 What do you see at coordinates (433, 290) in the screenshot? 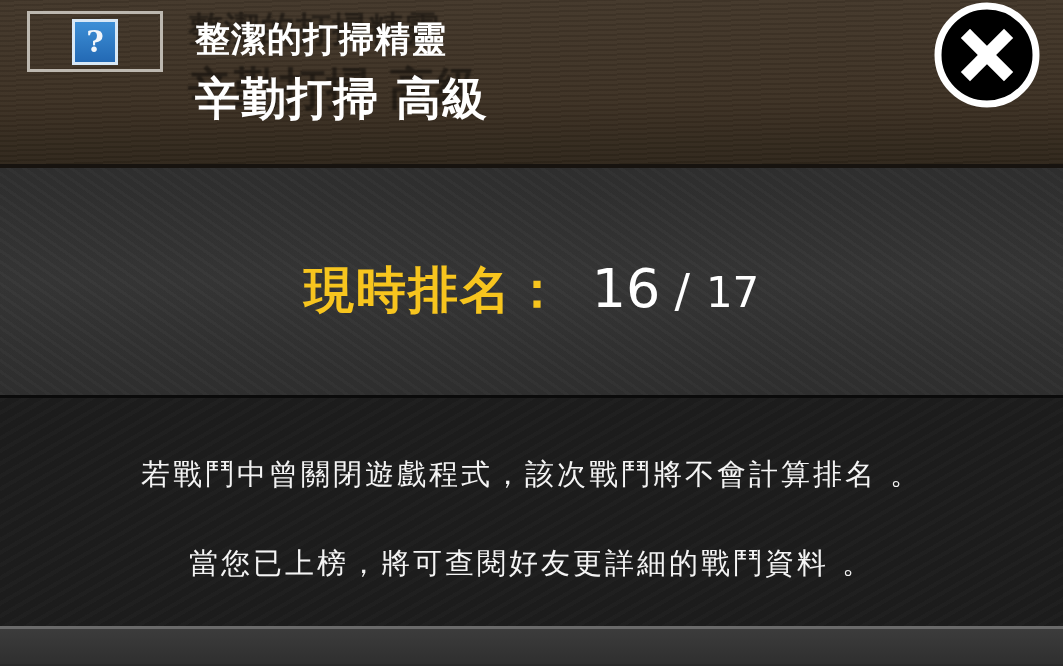
I see `ranking-label: 現時排名：` at bounding box center [433, 290].